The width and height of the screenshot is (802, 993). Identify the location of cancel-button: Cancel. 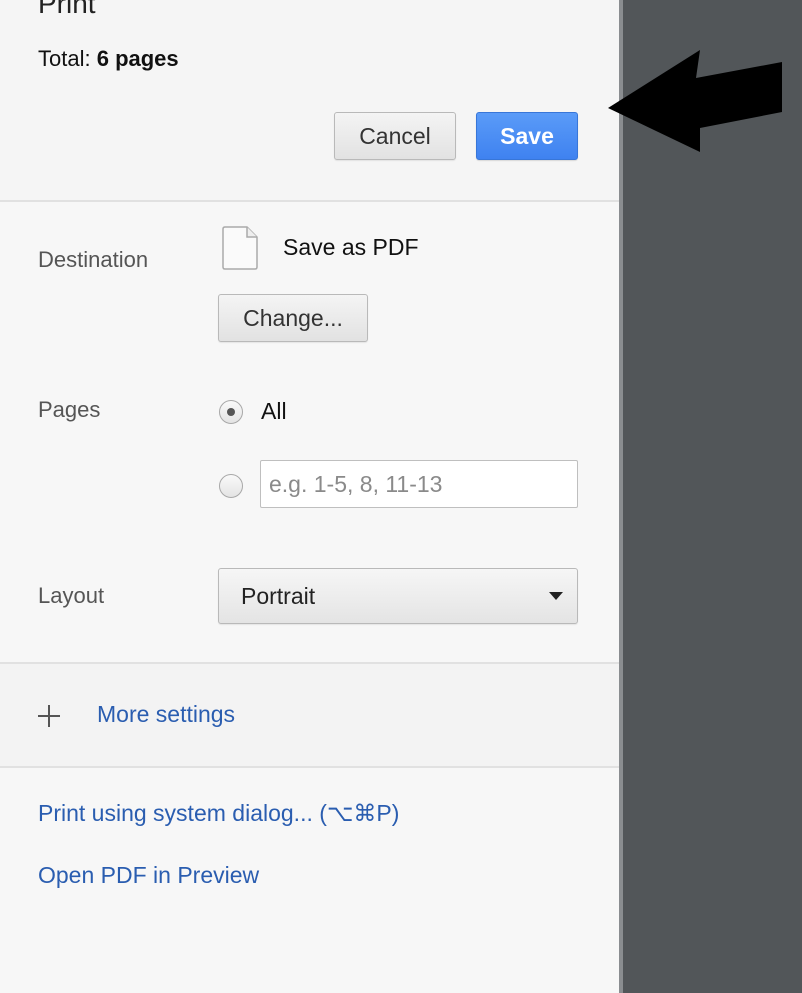
(395, 136).